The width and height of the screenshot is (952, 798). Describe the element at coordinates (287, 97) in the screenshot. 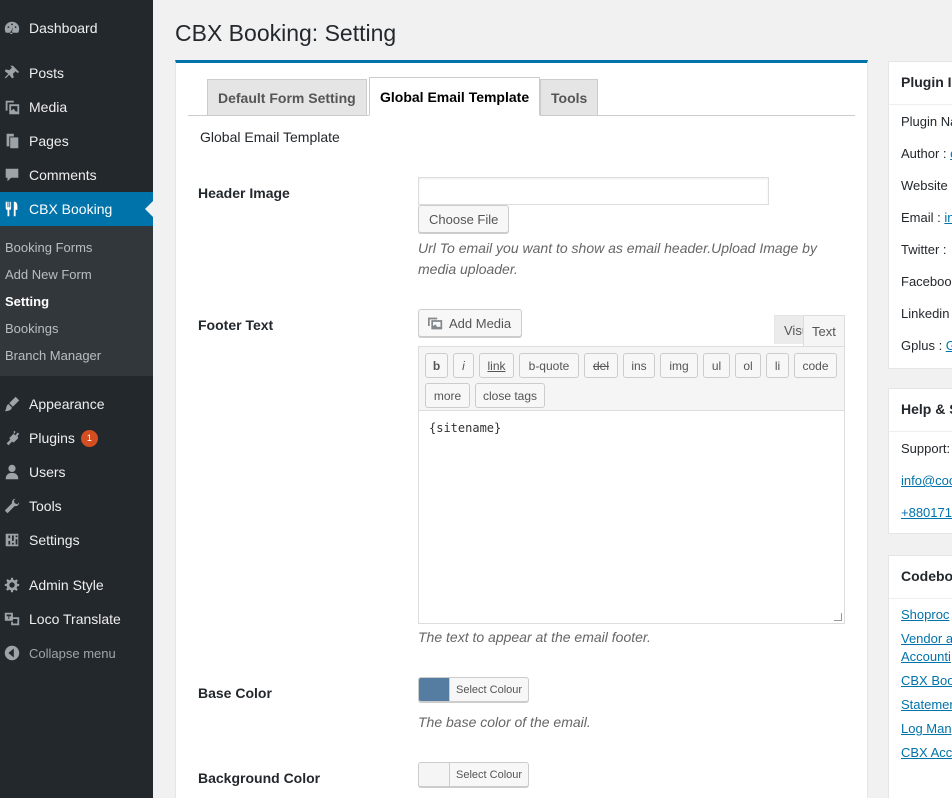

I see `tab-default-form-setting: Default Form Setting` at that location.